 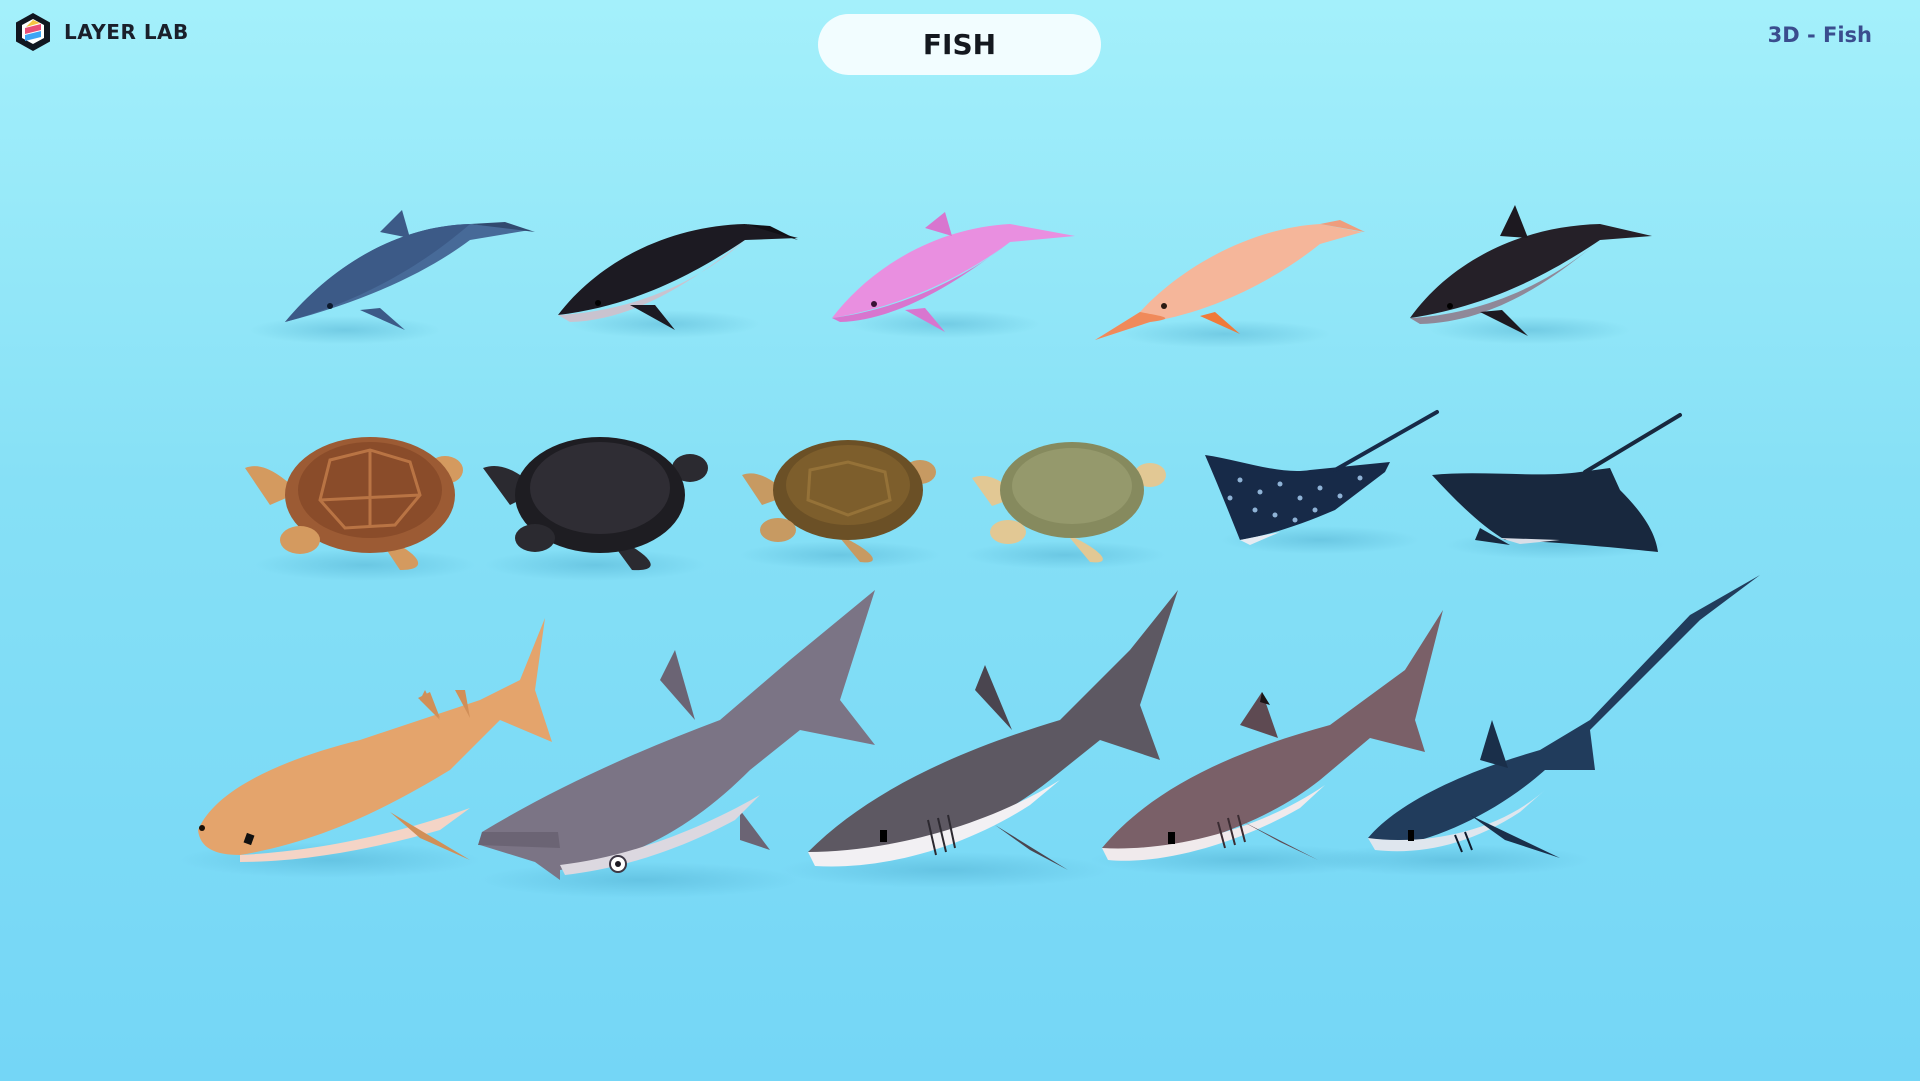 I want to click on dolphin-blue-icon, so click(x=392, y=277).